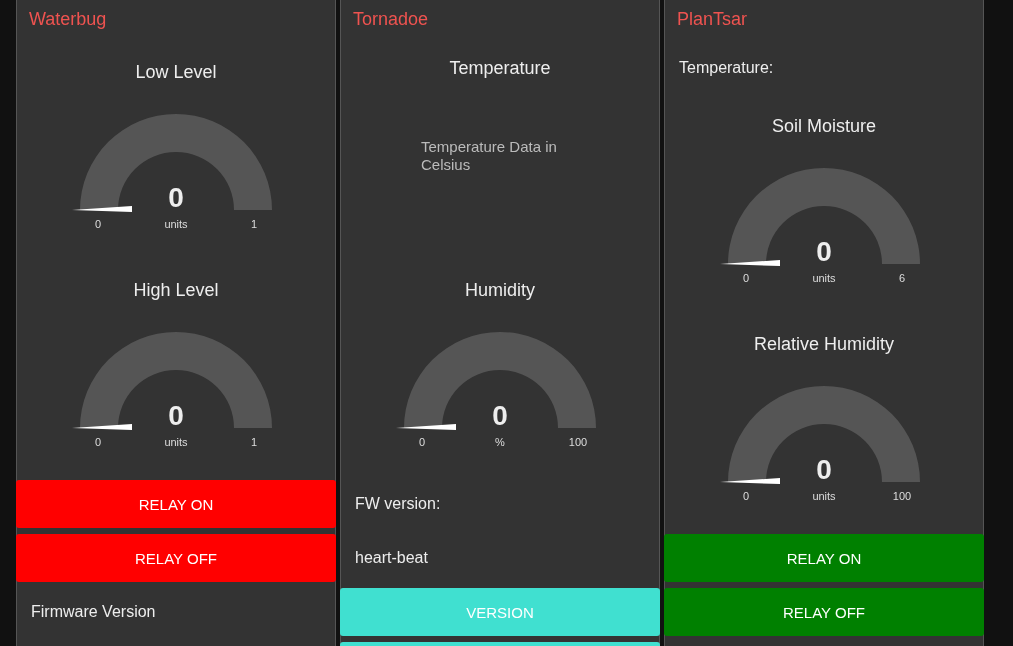 The width and height of the screenshot is (1013, 646). What do you see at coordinates (726, 68) in the screenshot?
I see `text-label: Temperature:` at bounding box center [726, 68].